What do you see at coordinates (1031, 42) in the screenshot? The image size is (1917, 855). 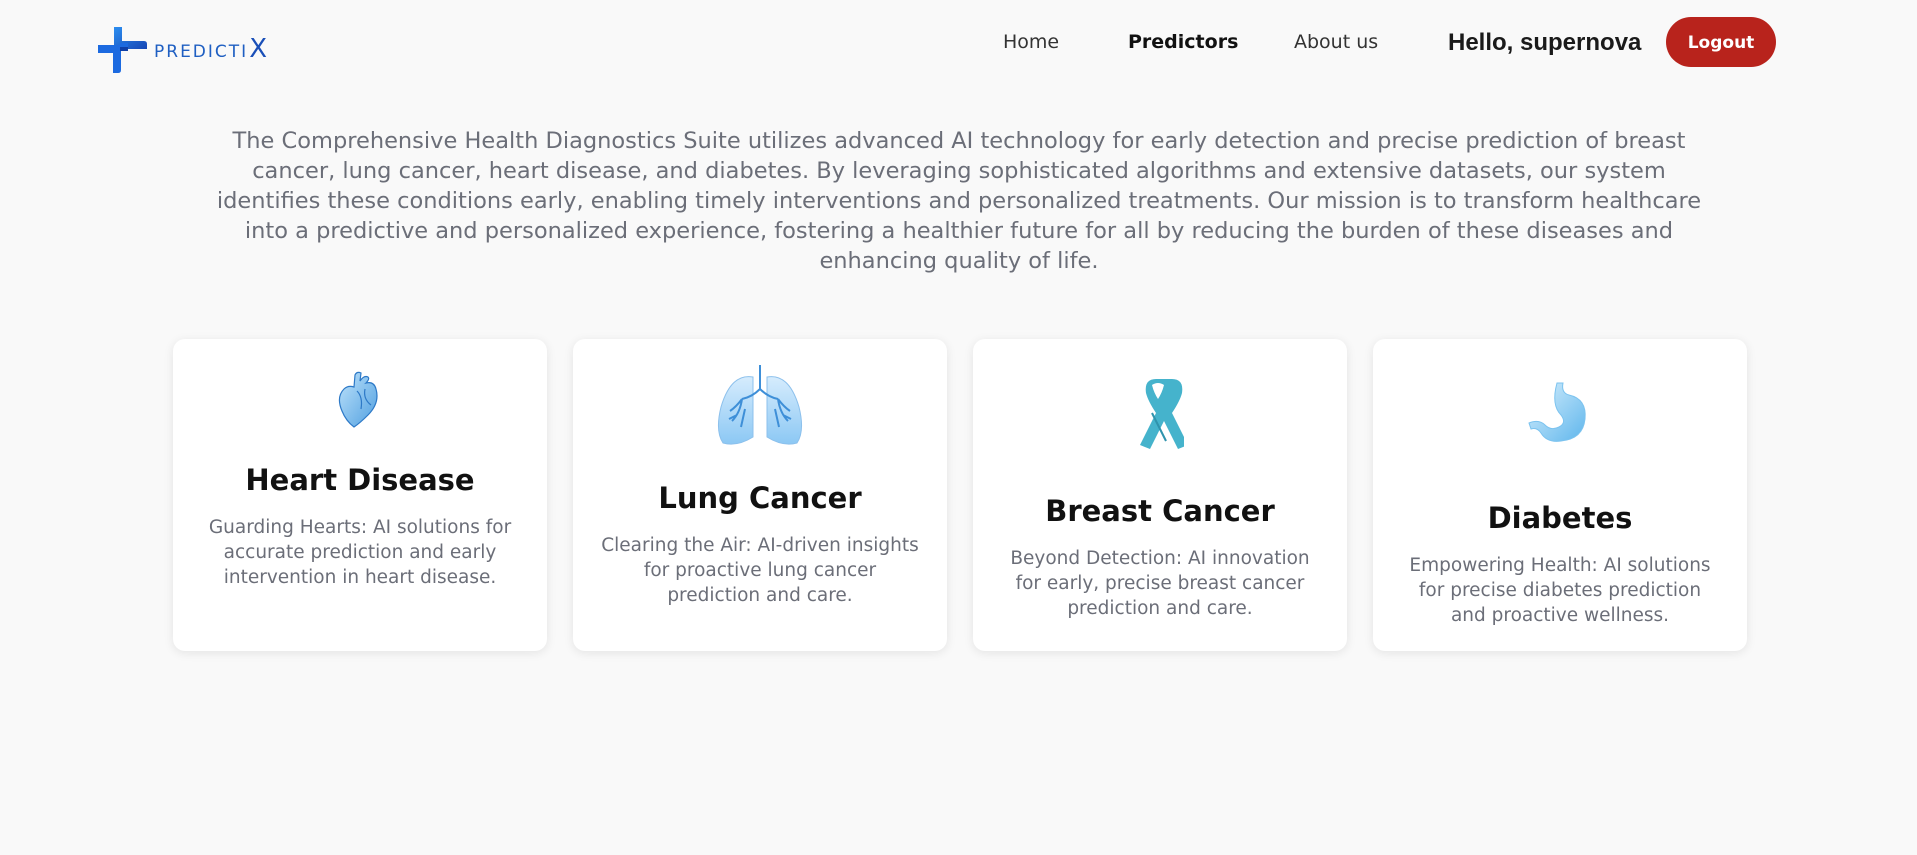 I see `nav-home-link: Home` at bounding box center [1031, 42].